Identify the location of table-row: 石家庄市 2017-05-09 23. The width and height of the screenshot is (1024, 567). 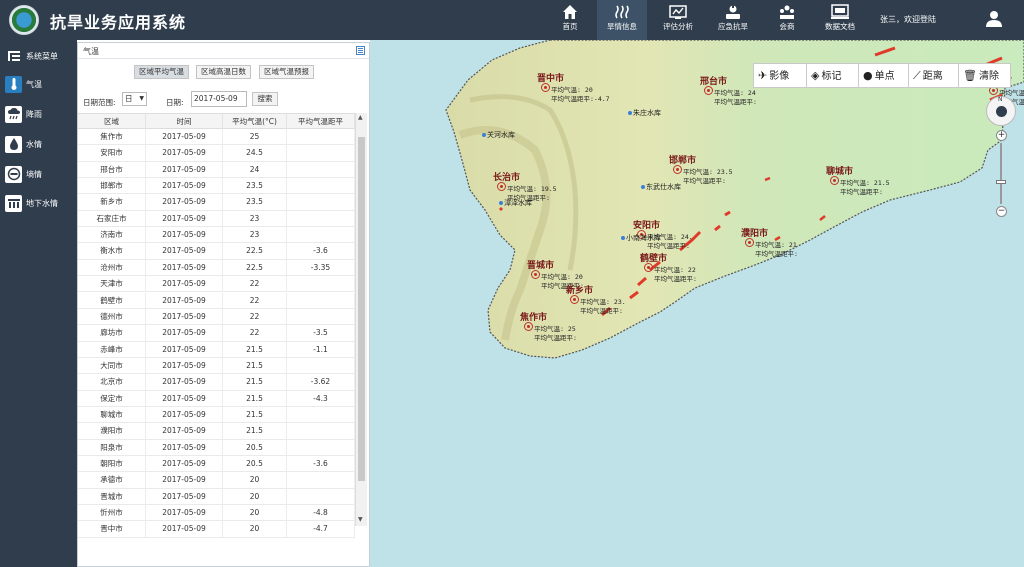
(216, 219).